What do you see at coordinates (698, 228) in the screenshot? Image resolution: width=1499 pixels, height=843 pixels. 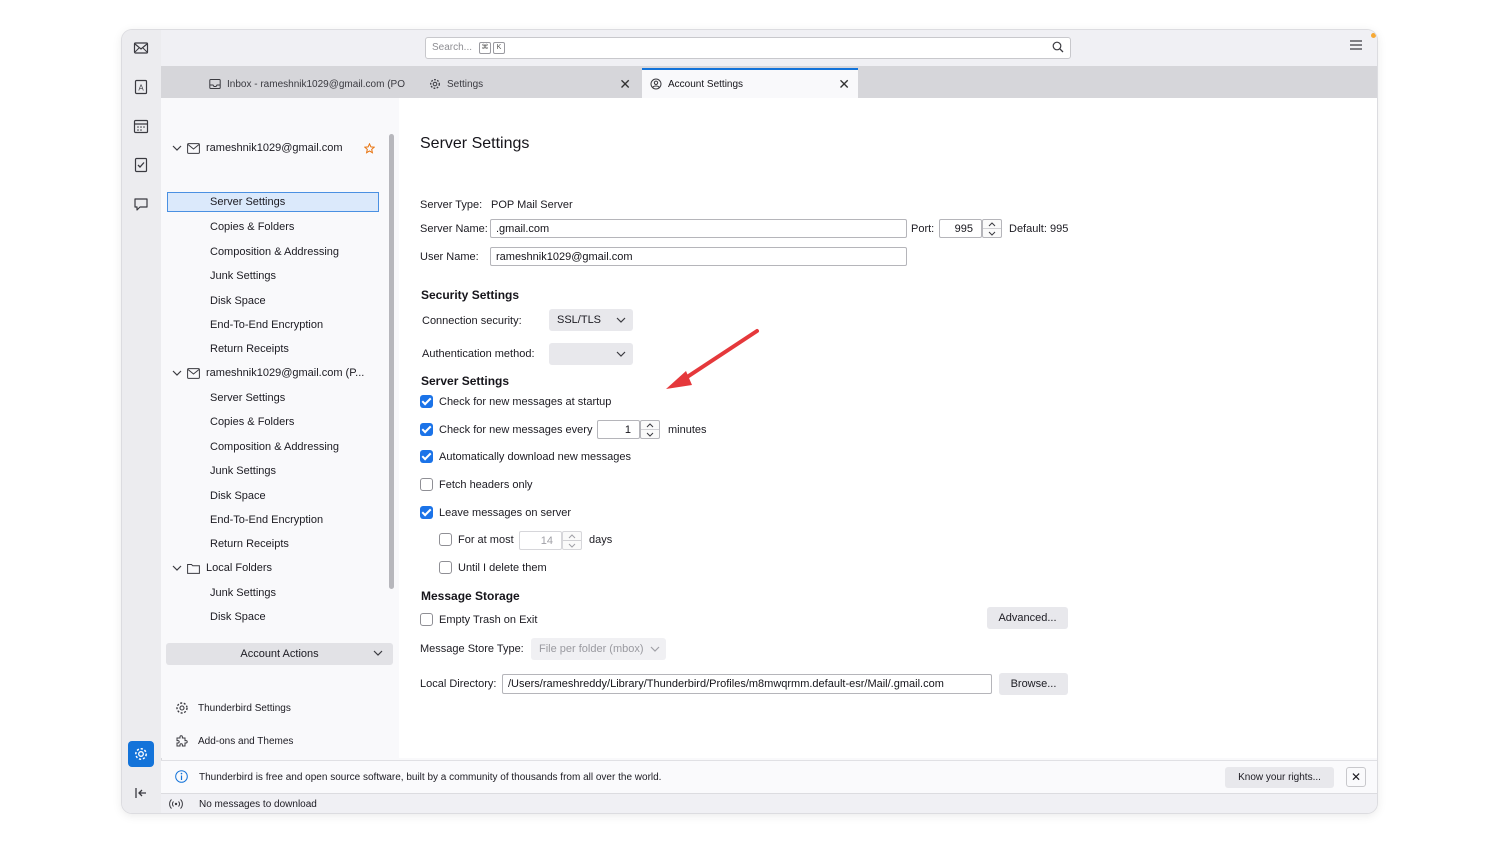 I see `server-name-input` at bounding box center [698, 228].